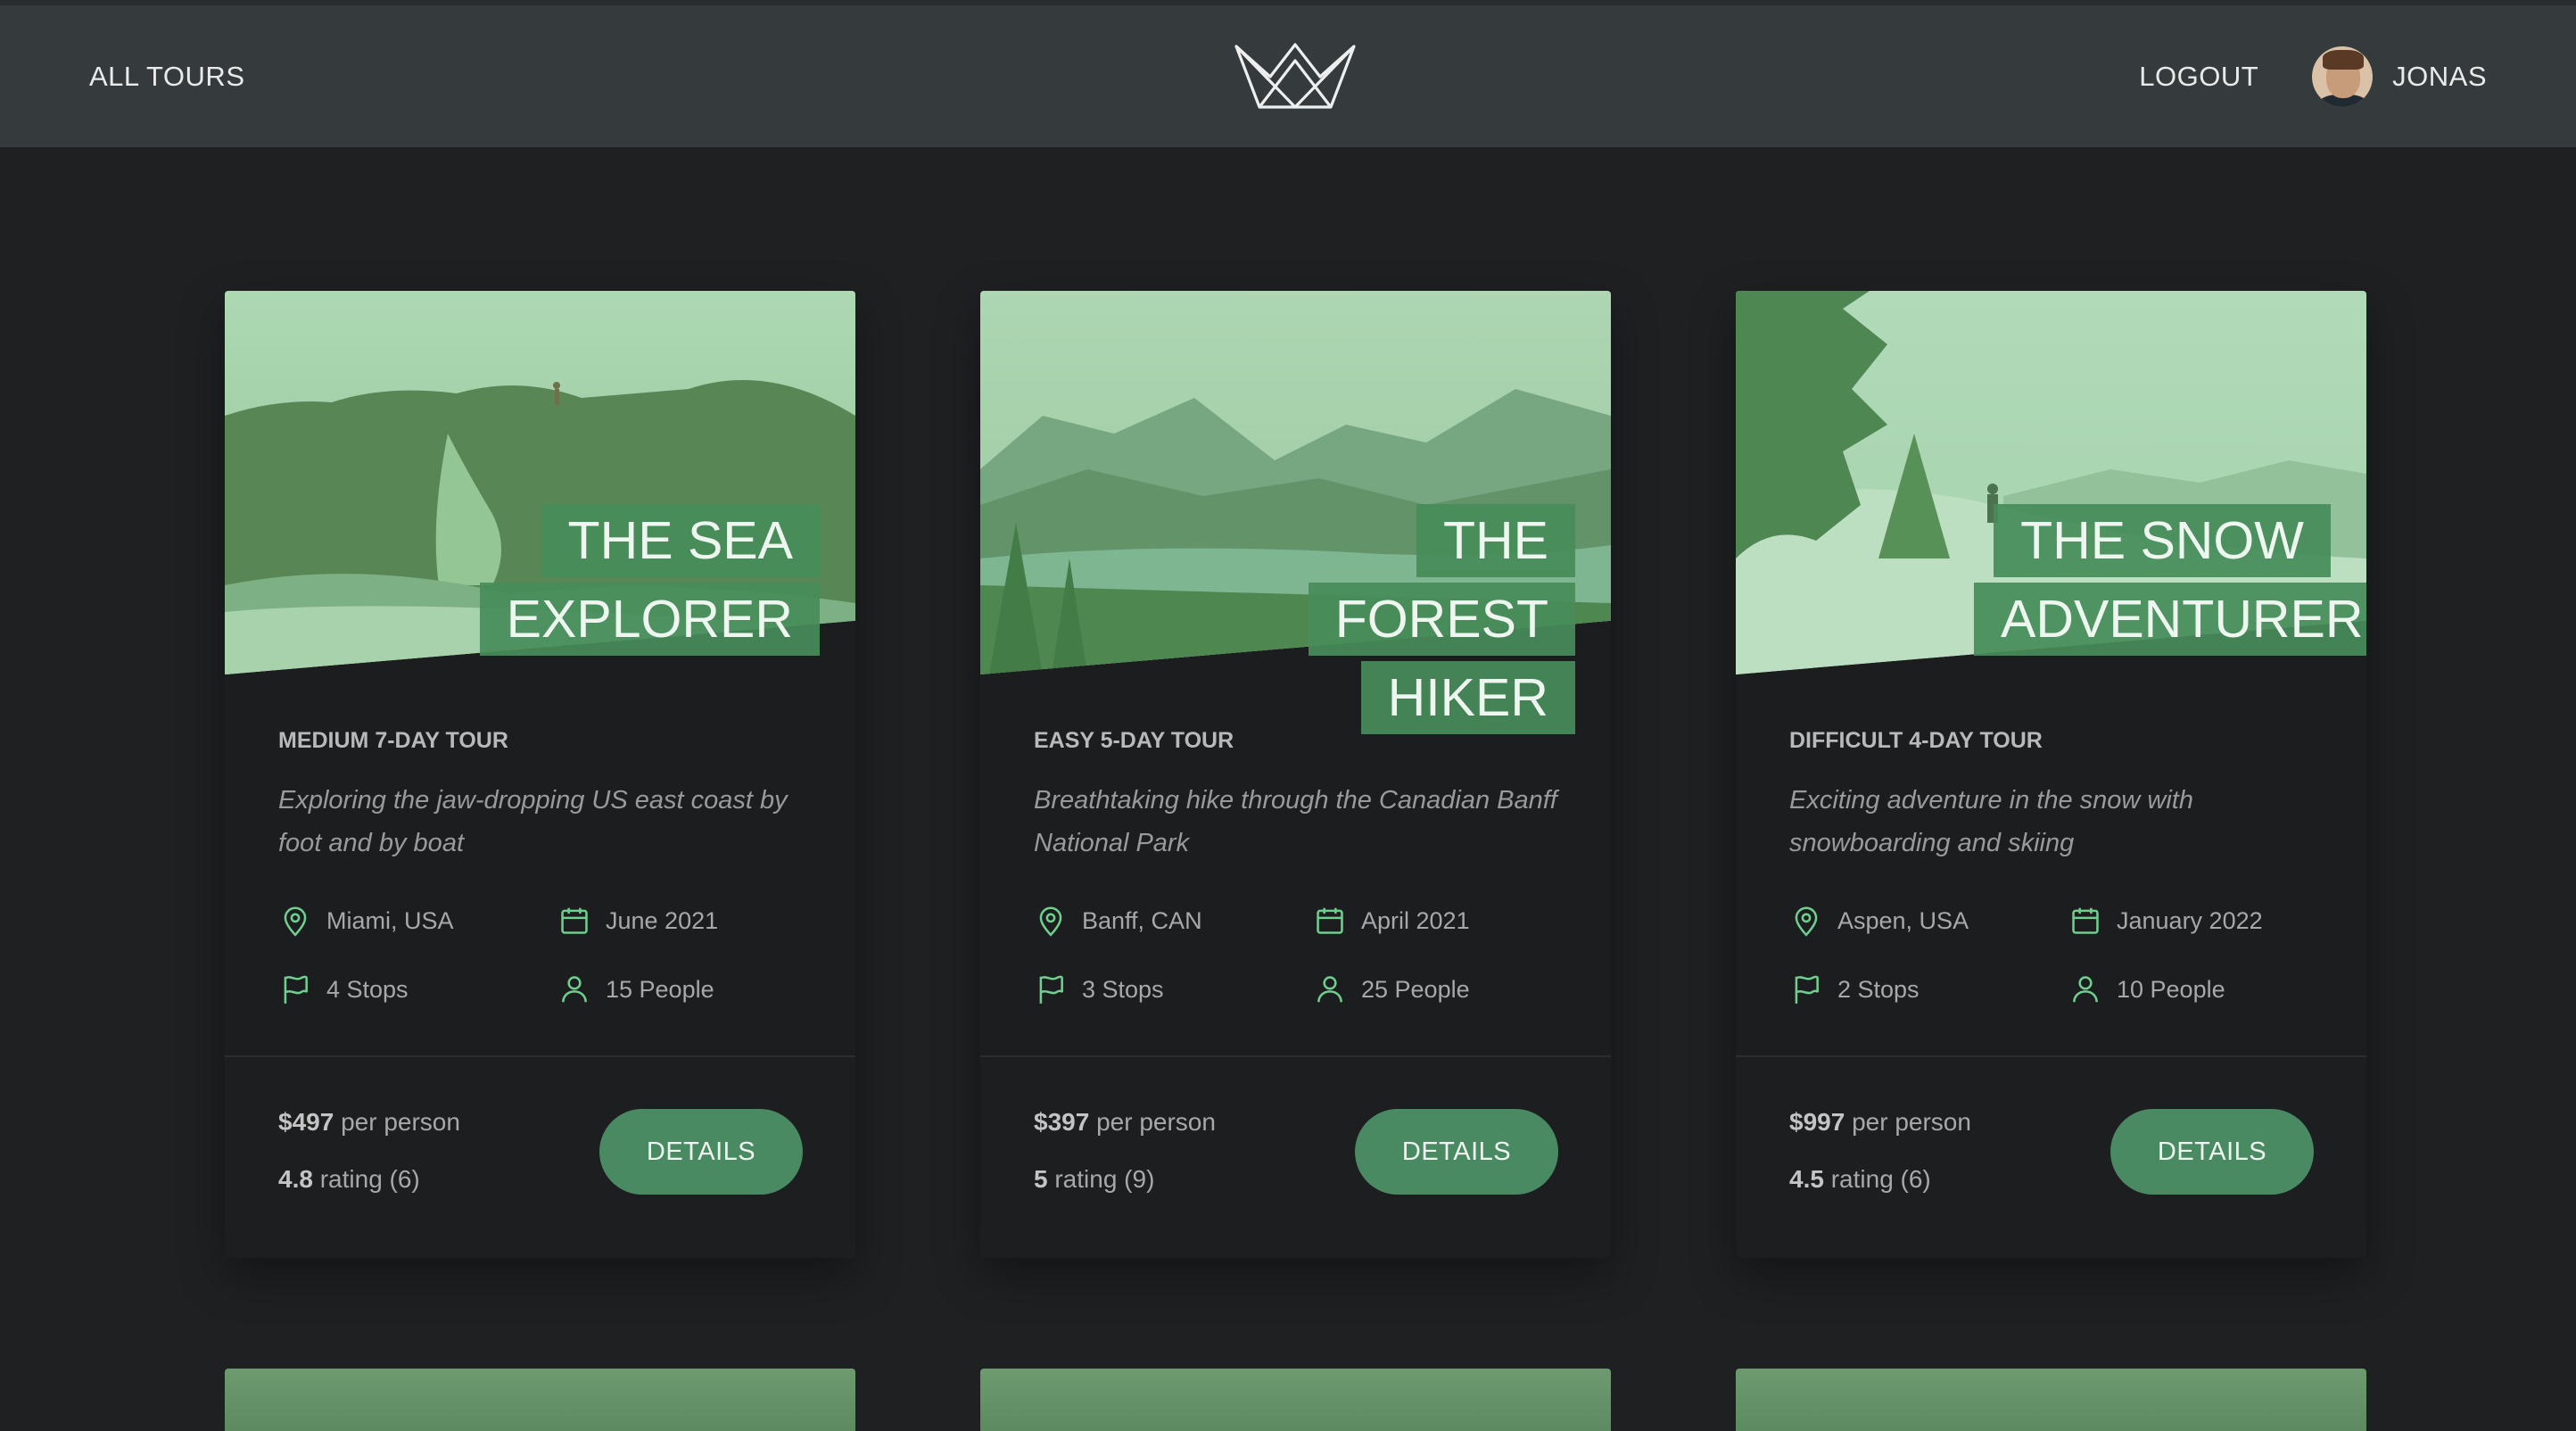 The height and width of the screenshot is (1431, 2576). What do you see at coordinates (366, 921) in the screenshot?
I see `tour-location: Miami, USA` at bounding box center [366, 921].